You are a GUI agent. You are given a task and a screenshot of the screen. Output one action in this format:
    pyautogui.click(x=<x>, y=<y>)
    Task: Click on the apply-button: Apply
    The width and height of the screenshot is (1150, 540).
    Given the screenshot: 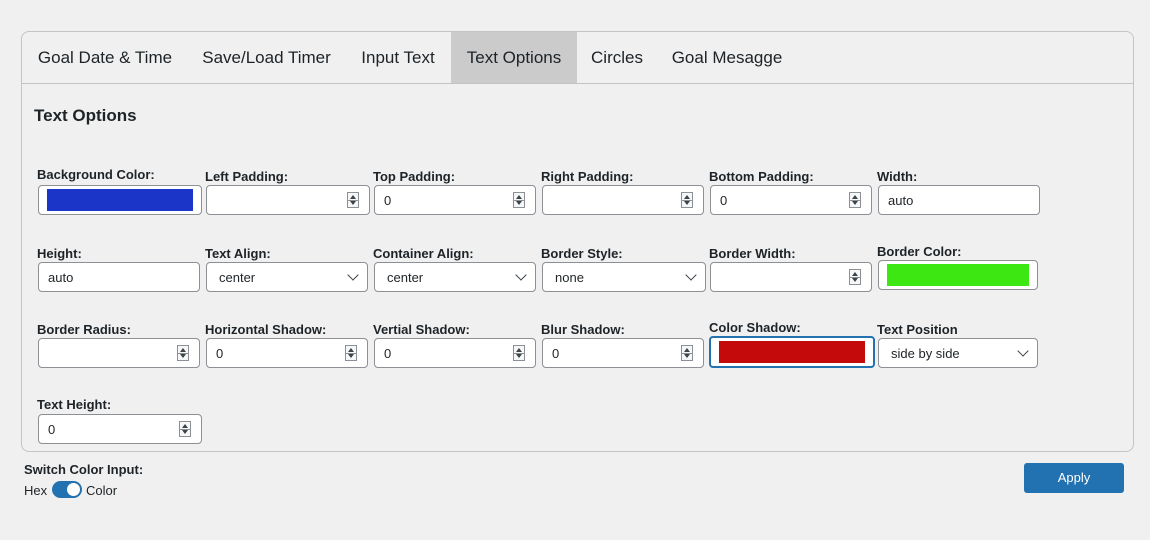 What is the action you would take?
    pyautogui.click(x=1074, y=478)
    